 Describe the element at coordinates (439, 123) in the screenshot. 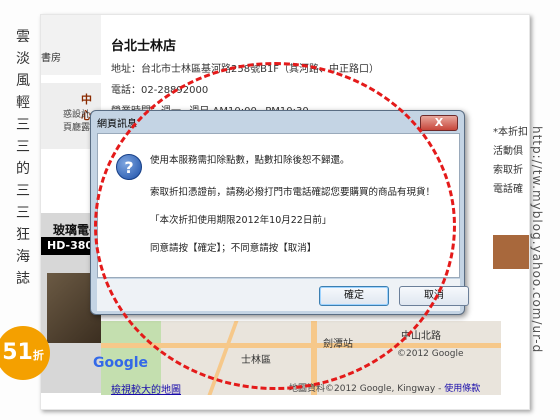

I see `close-button: X` at that location.